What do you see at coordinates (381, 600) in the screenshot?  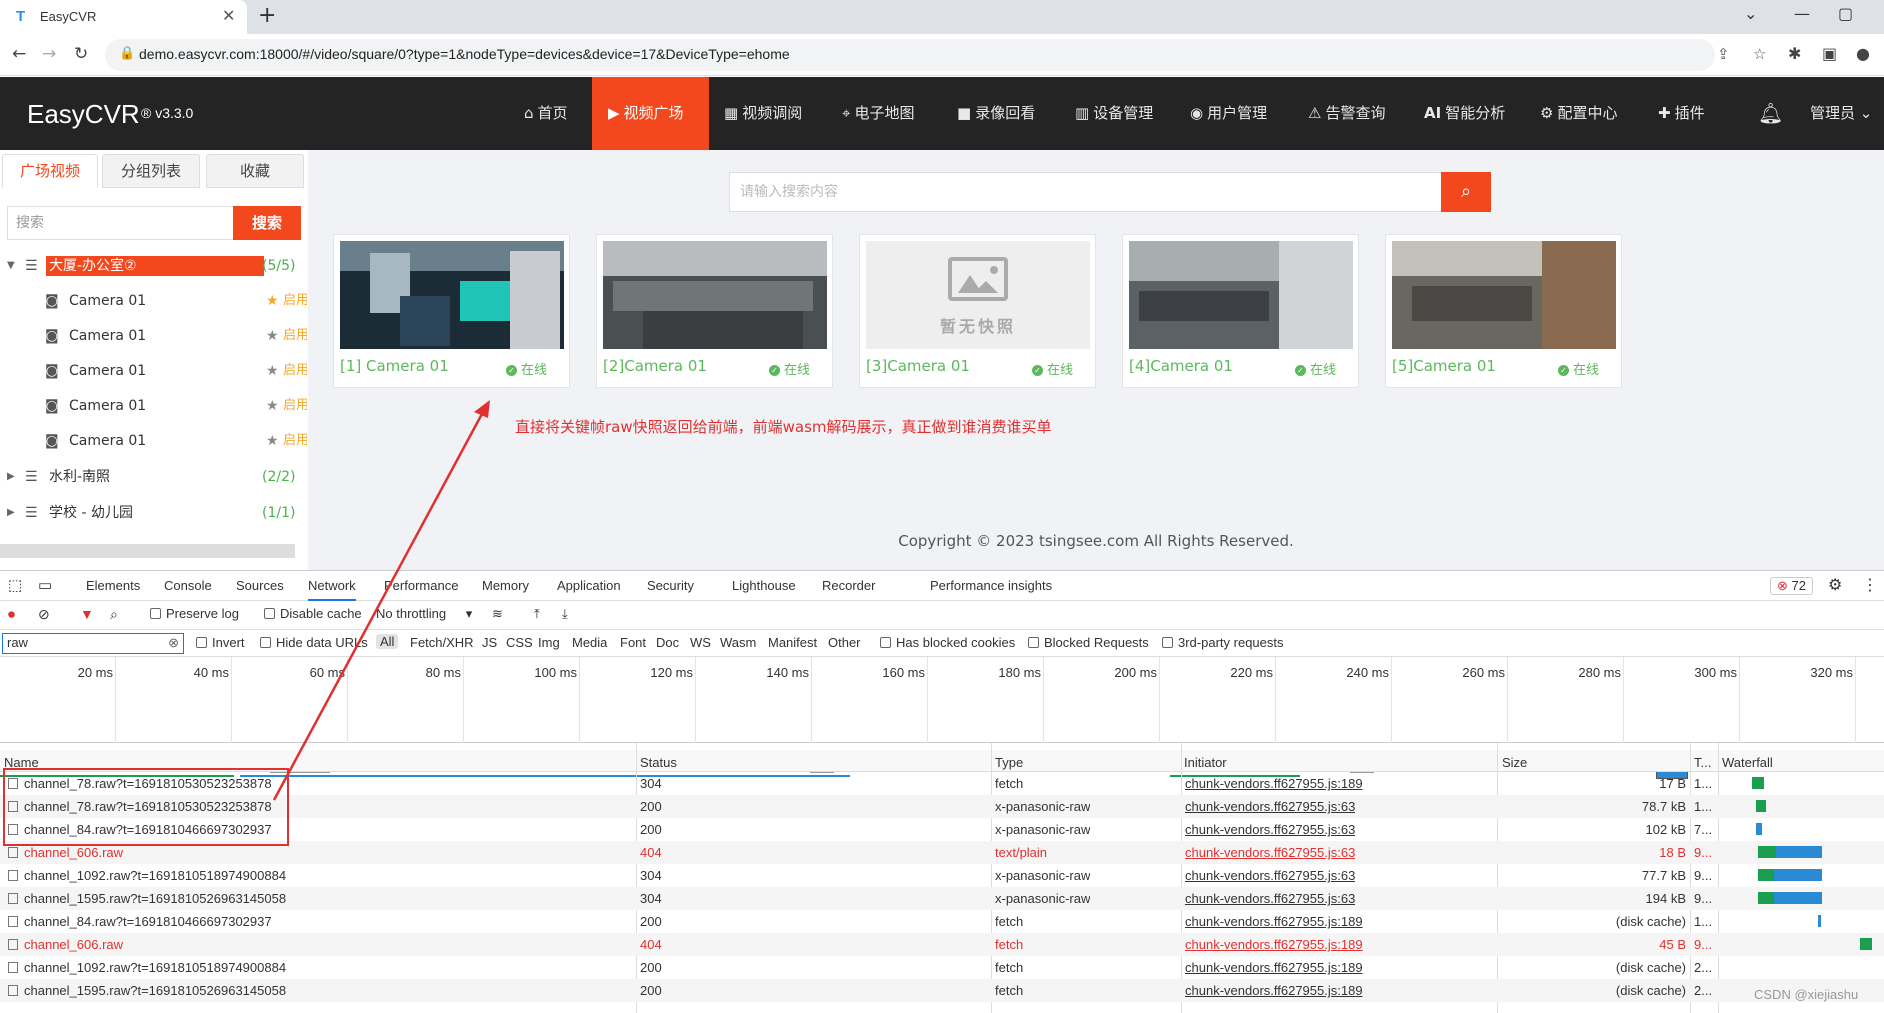 I see `annotation-arrow` at bounding box center [381, 600].